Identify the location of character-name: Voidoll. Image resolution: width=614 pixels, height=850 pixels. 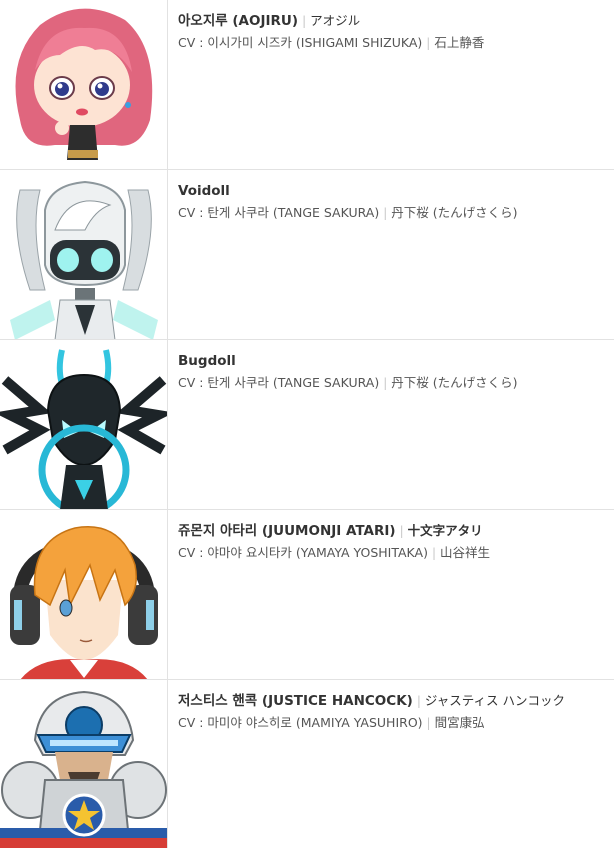
(204, 191).